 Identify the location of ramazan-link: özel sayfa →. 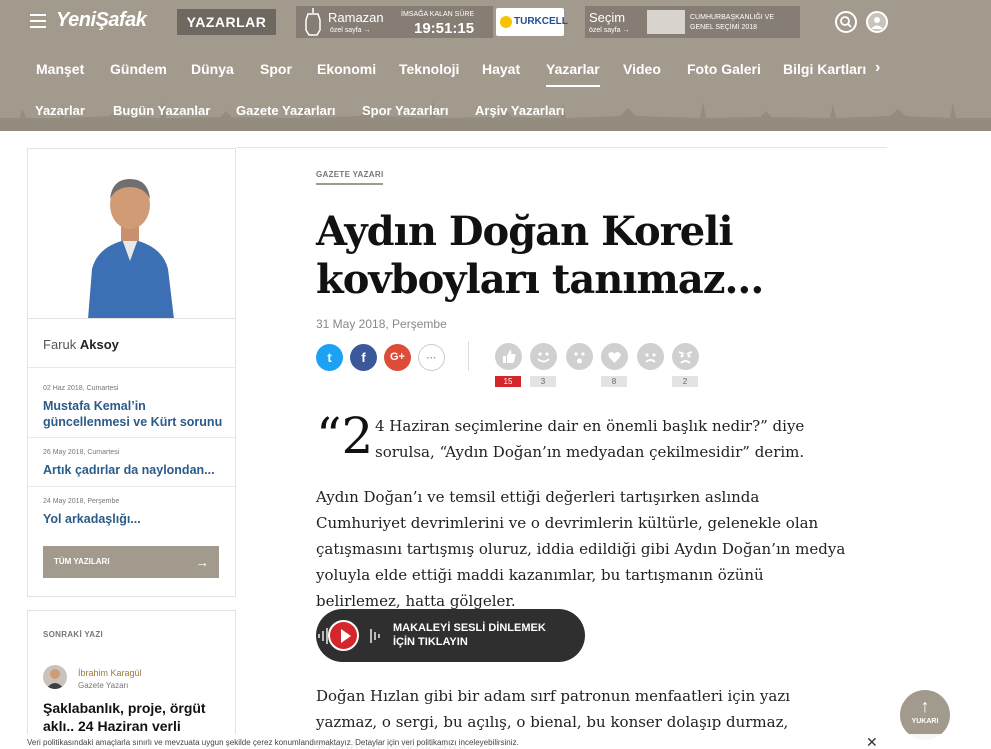
(350, 30).